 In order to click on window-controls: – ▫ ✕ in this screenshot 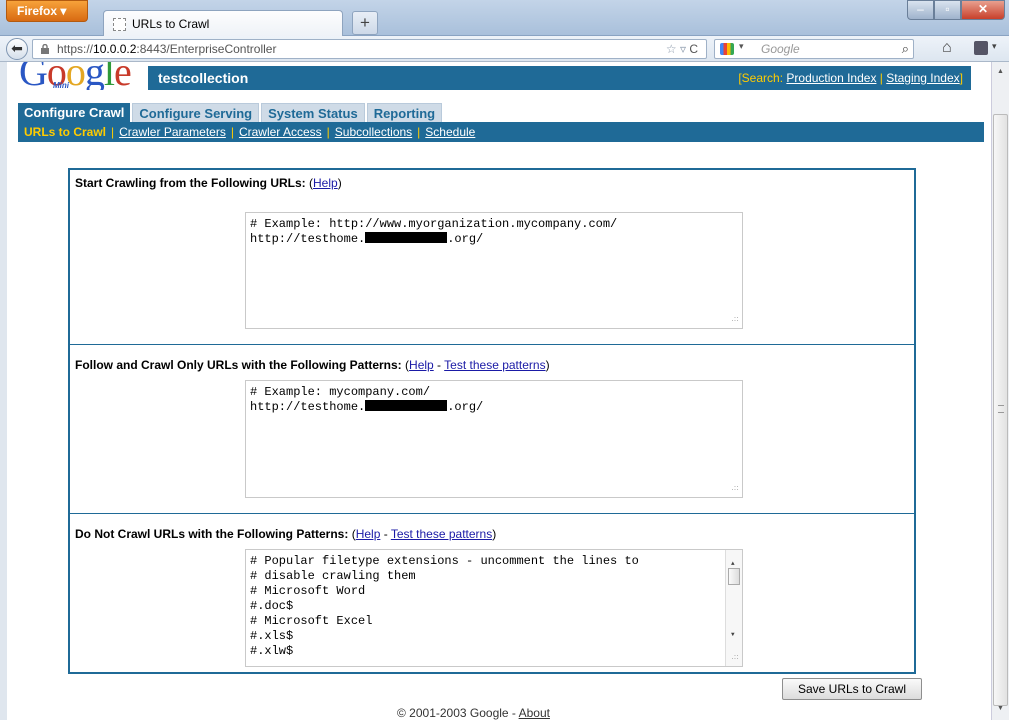, I will do `click(956, 10)`.